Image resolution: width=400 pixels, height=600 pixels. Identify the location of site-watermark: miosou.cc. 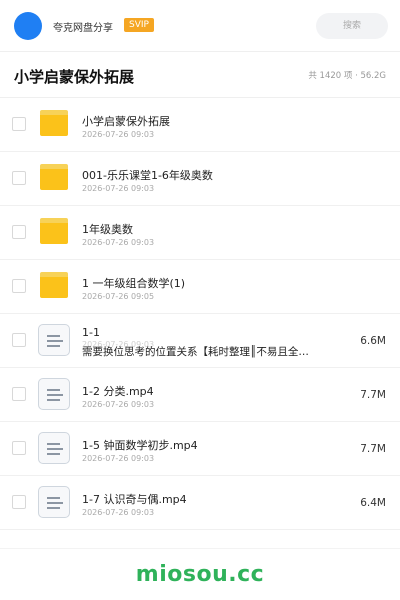
(200, 574).